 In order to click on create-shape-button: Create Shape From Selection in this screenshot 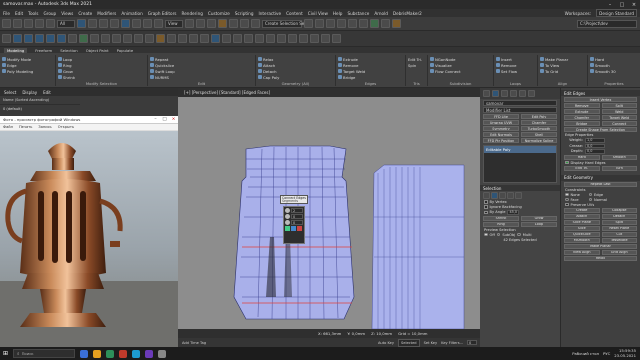, I will do `click(600, 129)`.